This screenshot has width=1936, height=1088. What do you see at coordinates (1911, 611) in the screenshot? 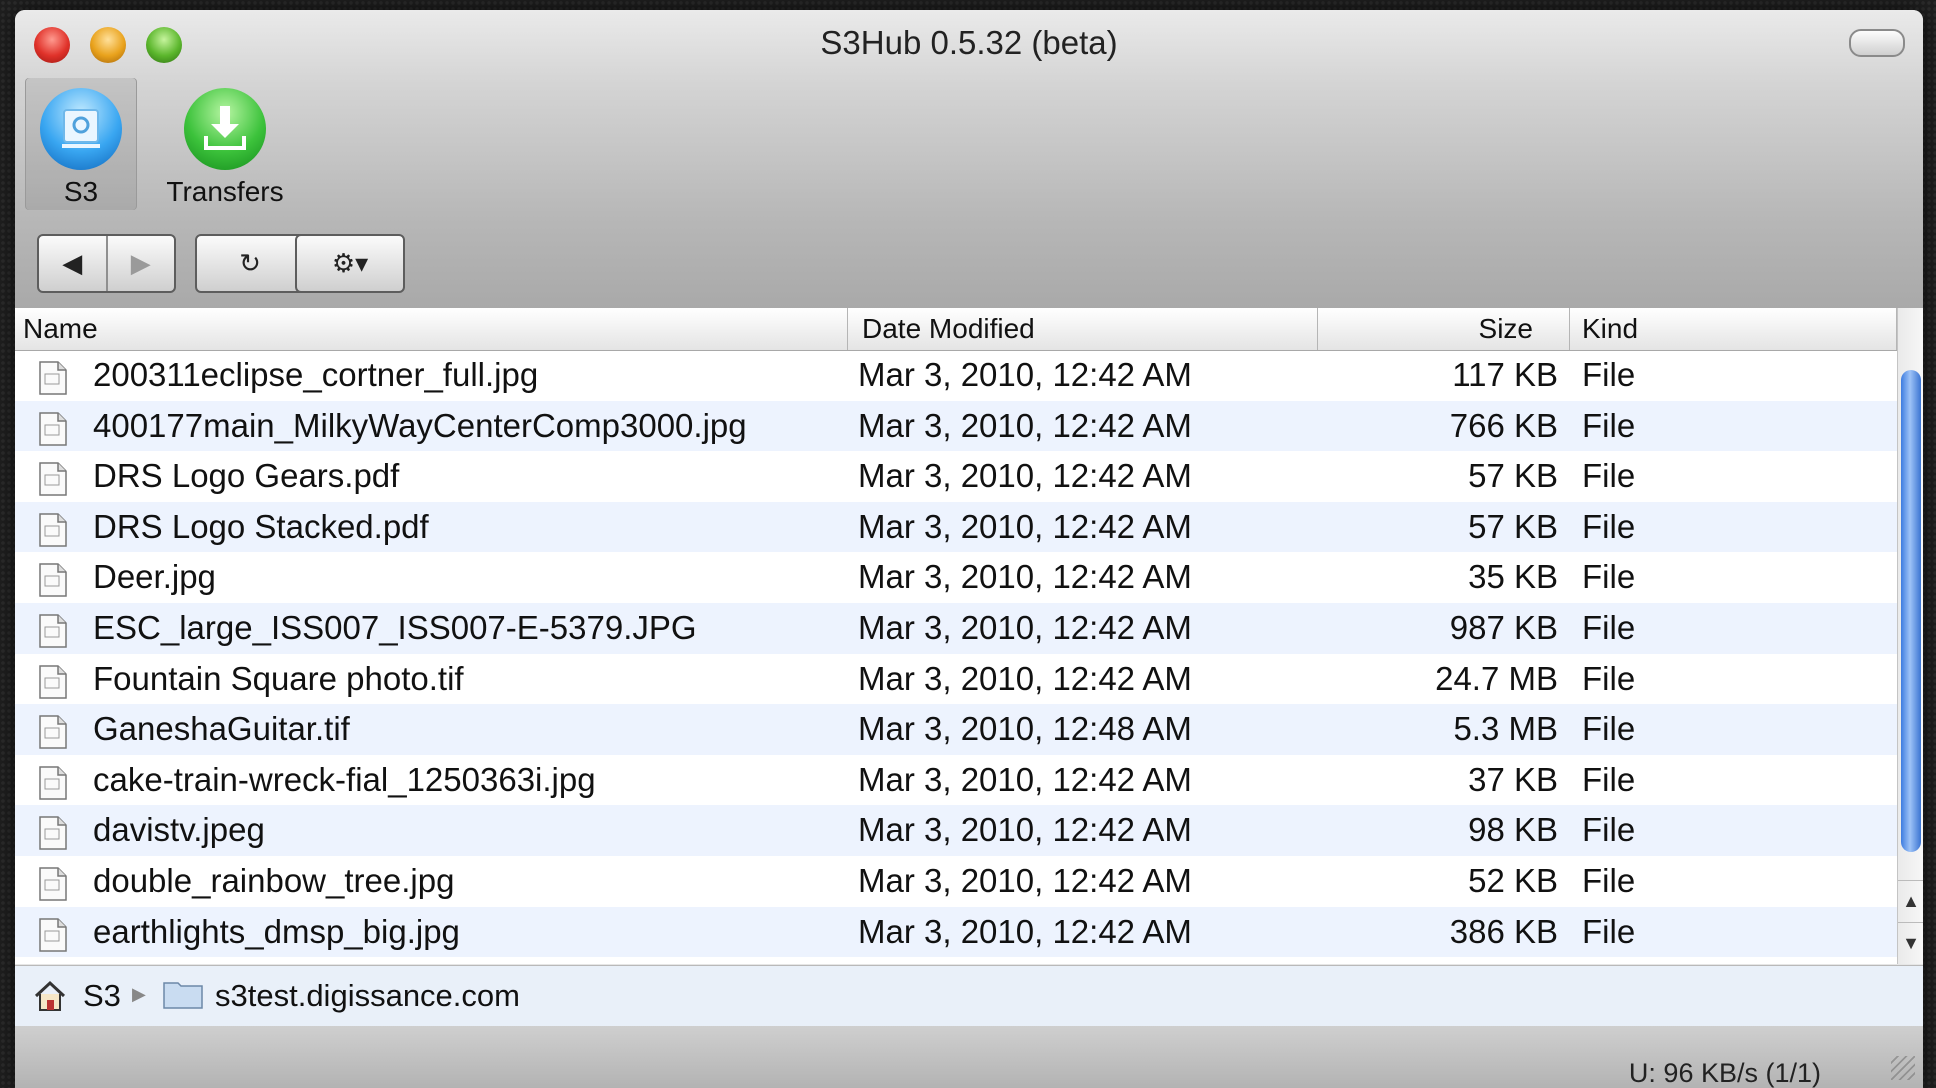
I see `scrollbar-thumb` at bounding box center [1911, 611].